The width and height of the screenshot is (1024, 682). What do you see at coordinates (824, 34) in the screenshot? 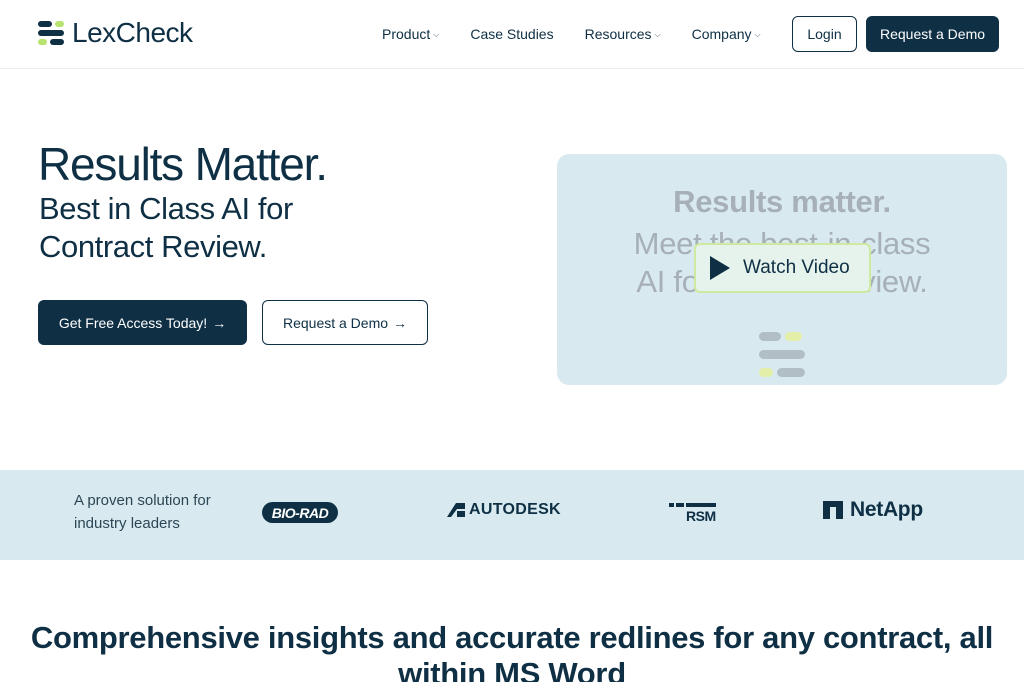
I see `login-button: Login` at bounding box center [824, 34].